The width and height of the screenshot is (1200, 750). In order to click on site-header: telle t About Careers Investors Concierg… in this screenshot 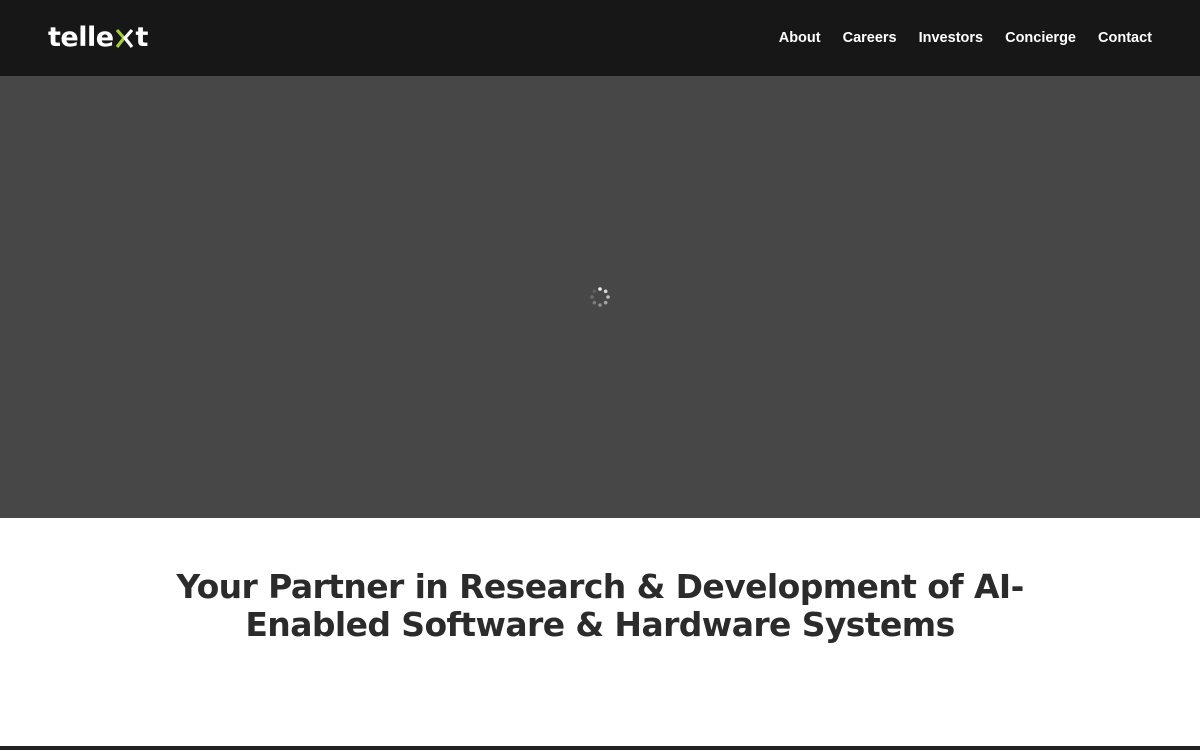, I will do `click(600, 38)`.